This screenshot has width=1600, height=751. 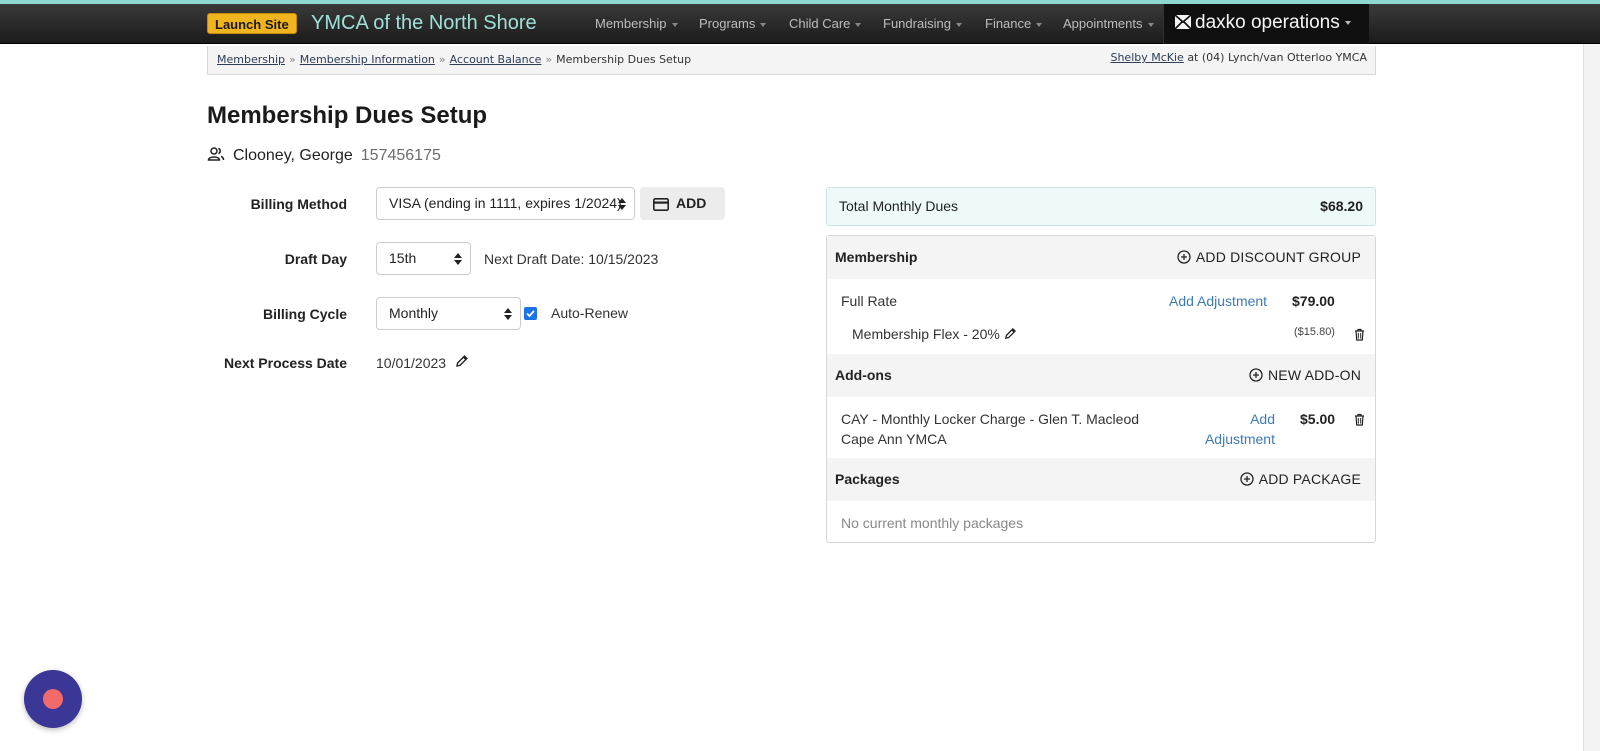 I want to click on total-label: Total Monthly Dues, so click(x=899, y=206).